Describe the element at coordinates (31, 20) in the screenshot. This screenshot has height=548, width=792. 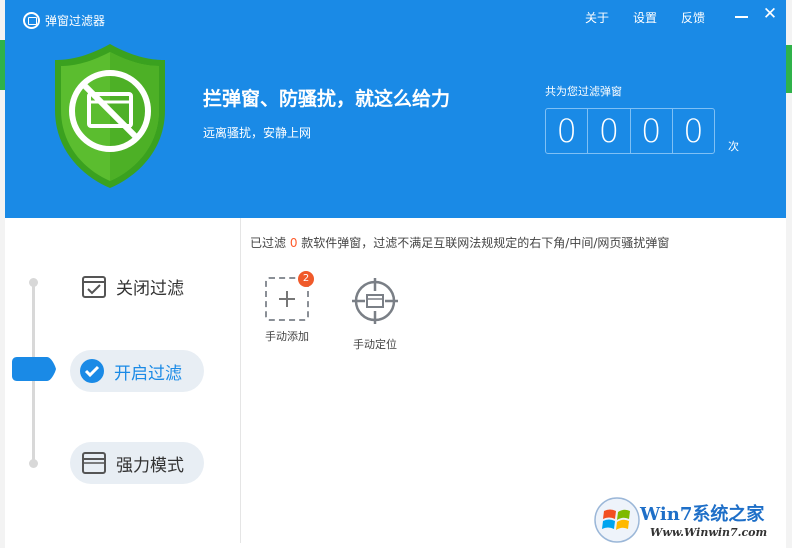
I see `app-logo-icon` at that location.